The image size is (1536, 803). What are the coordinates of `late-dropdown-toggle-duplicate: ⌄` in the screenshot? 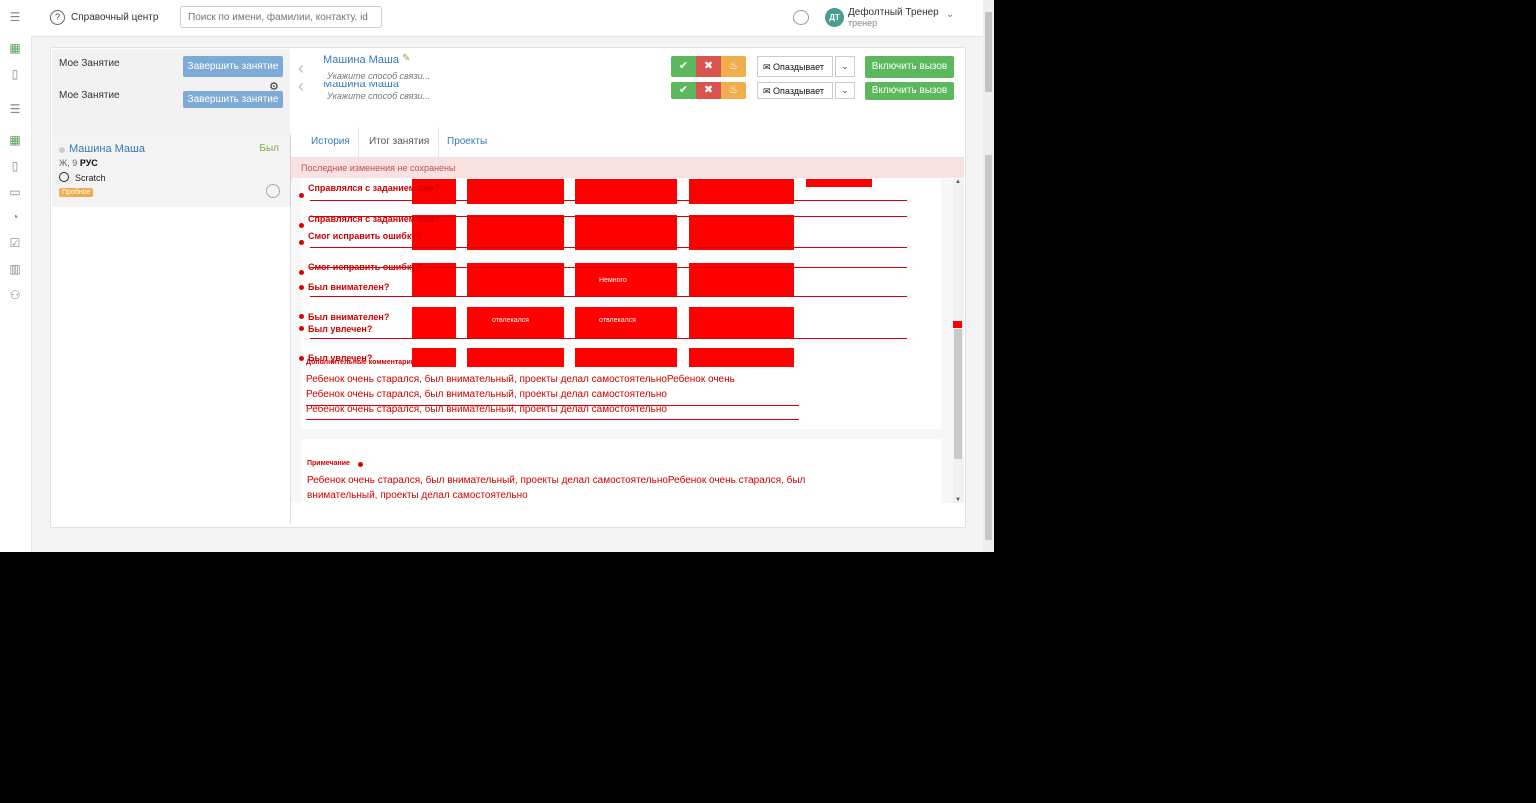 It's located at (845, 90).